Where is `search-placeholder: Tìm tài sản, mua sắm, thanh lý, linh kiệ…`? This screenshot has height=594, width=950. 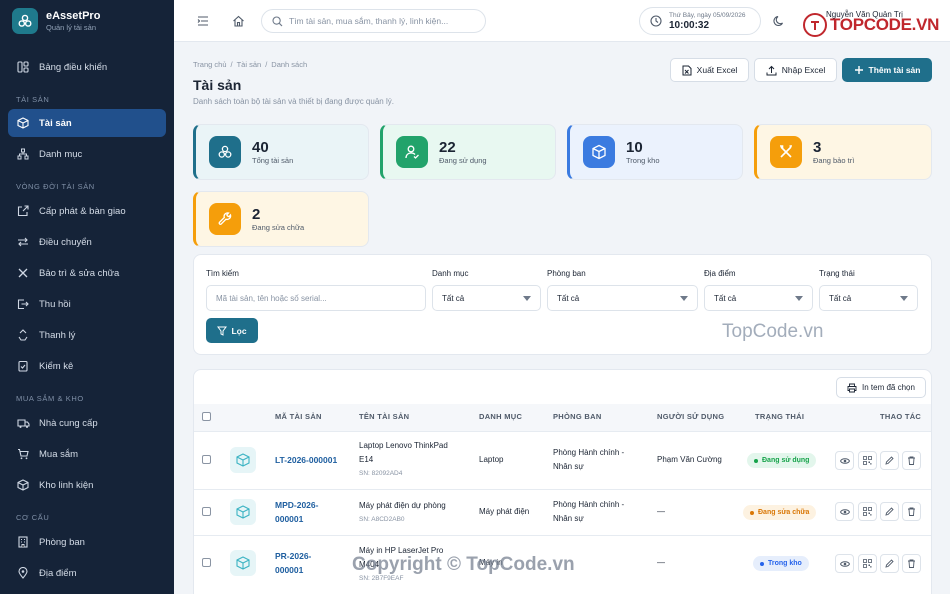 search-placeholder: Tìm tài sản, mua sắm, thanh lý, linh kiệ… is located at coordinates (369, 21).